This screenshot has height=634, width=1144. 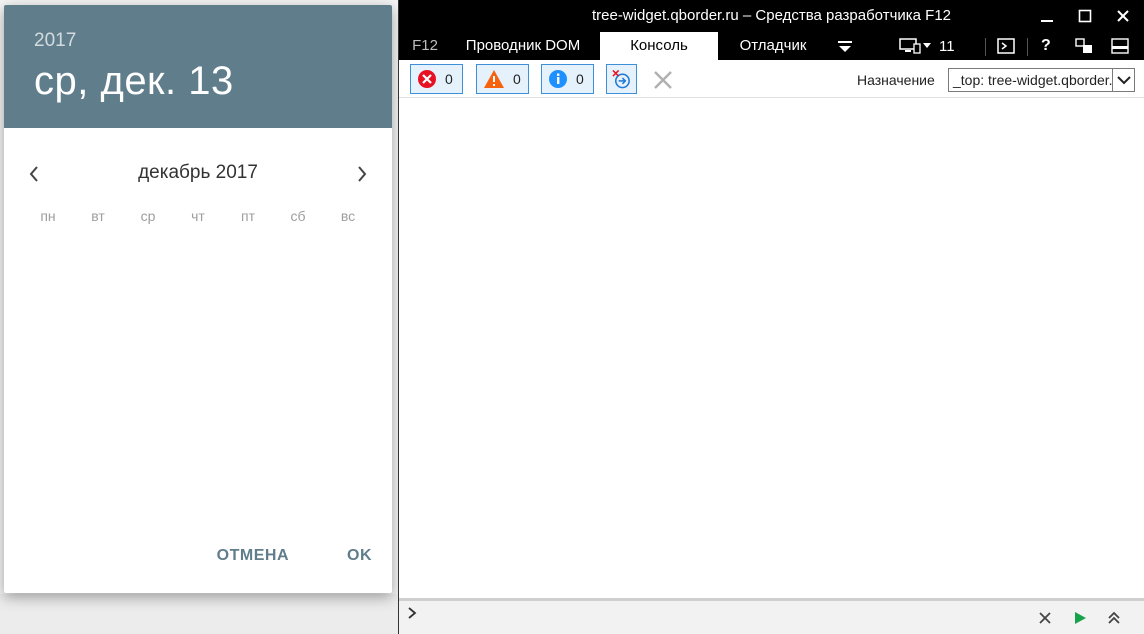 What do you see at coordinates (1047, 16) in the screenshot?
I see `minimize-button` at bounding box center [1047, 16].